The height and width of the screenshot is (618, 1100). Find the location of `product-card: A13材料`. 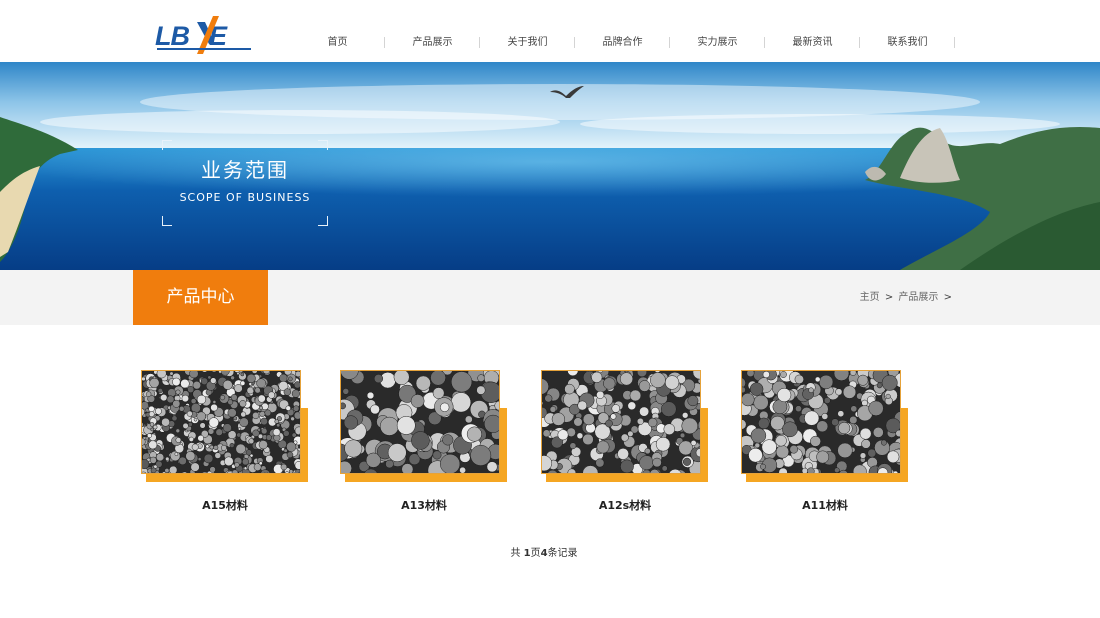

product-card: A13材料 is located at coordinates (425, 445).